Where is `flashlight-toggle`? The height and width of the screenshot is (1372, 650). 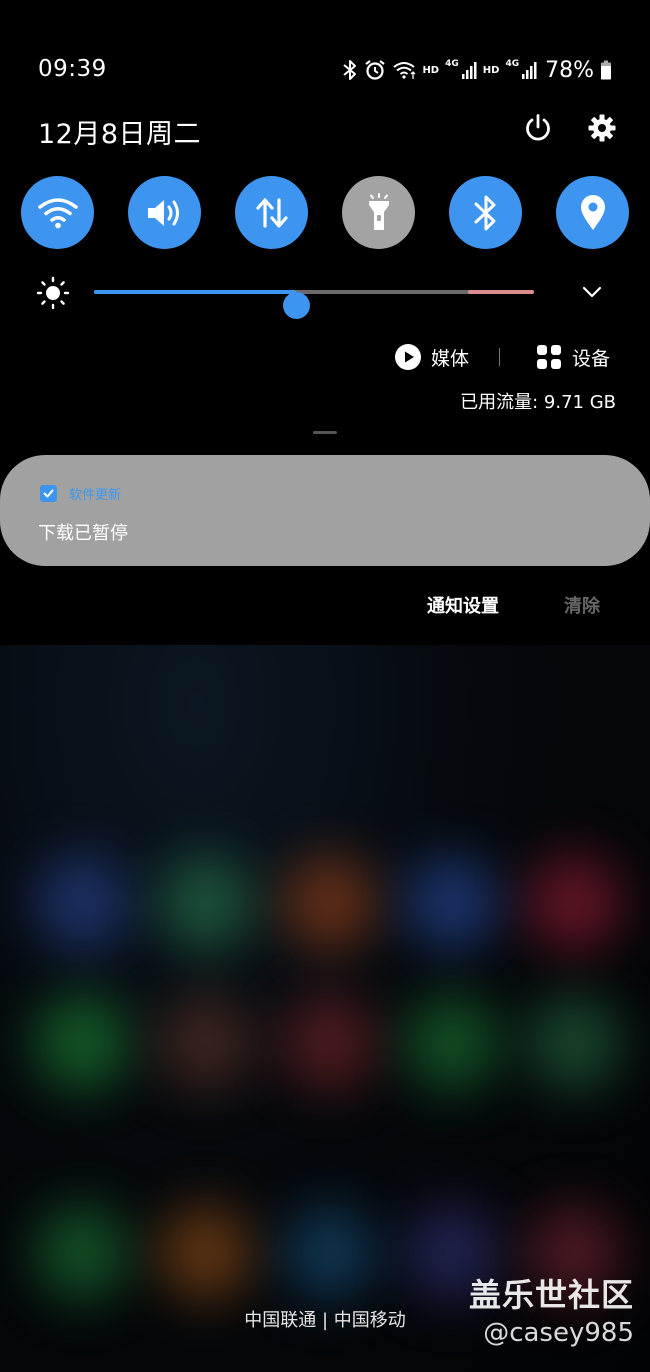
flashlight-toggle is located at coordinates (378, 212).